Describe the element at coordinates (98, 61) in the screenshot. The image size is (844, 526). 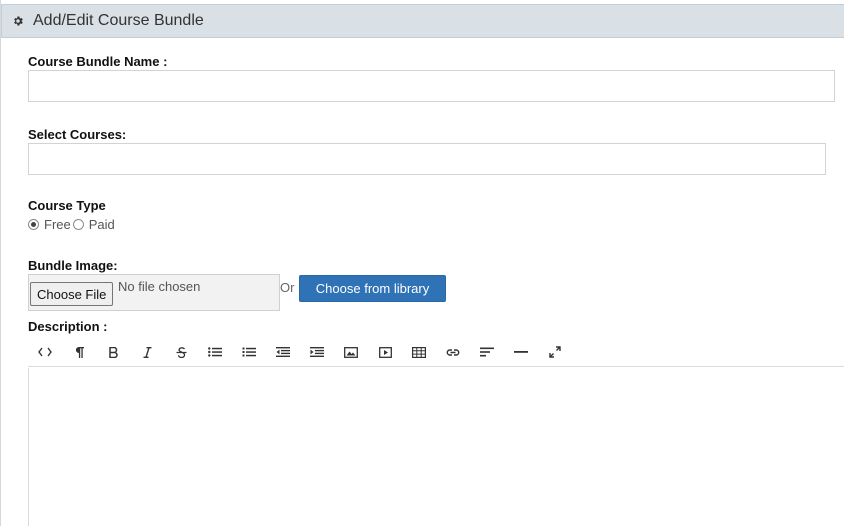
I see `bundle-name-label: Course Bundle Name :` at that location.